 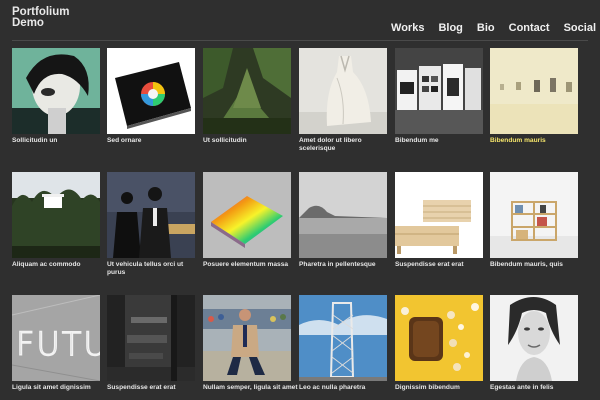 I want to click on portfolio-item: Nullam semper, ligula sit amet, so click(x=250, y=343).